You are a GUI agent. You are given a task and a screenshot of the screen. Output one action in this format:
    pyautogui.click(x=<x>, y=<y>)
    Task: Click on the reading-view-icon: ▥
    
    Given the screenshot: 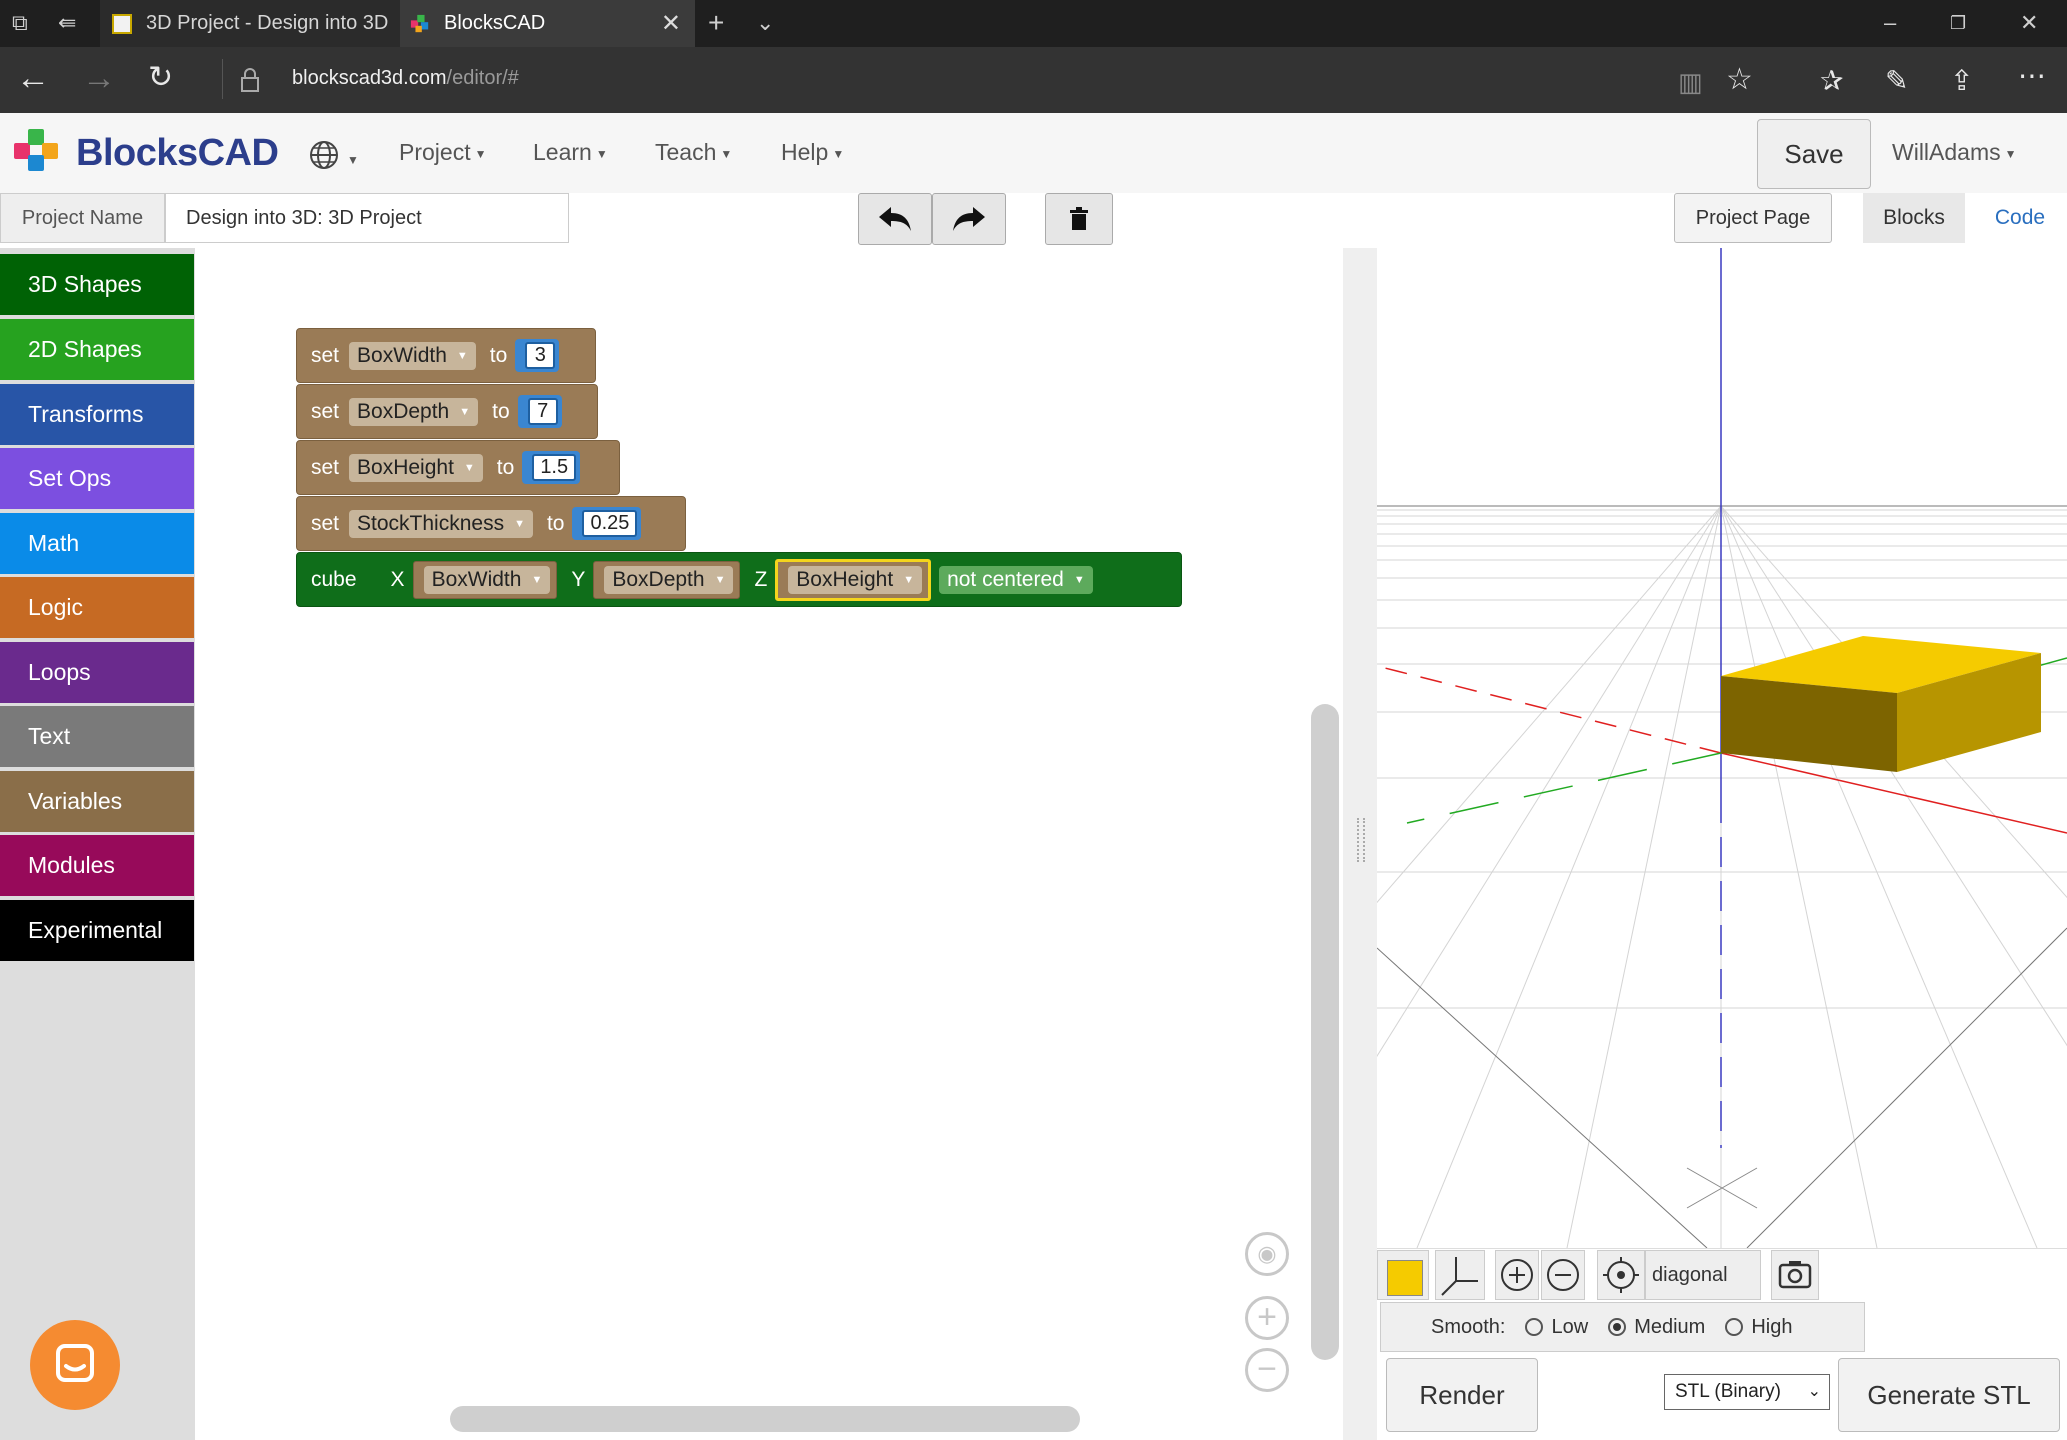 What is the action you would take?
    pyautogui.click(x=1690, y=82)
    